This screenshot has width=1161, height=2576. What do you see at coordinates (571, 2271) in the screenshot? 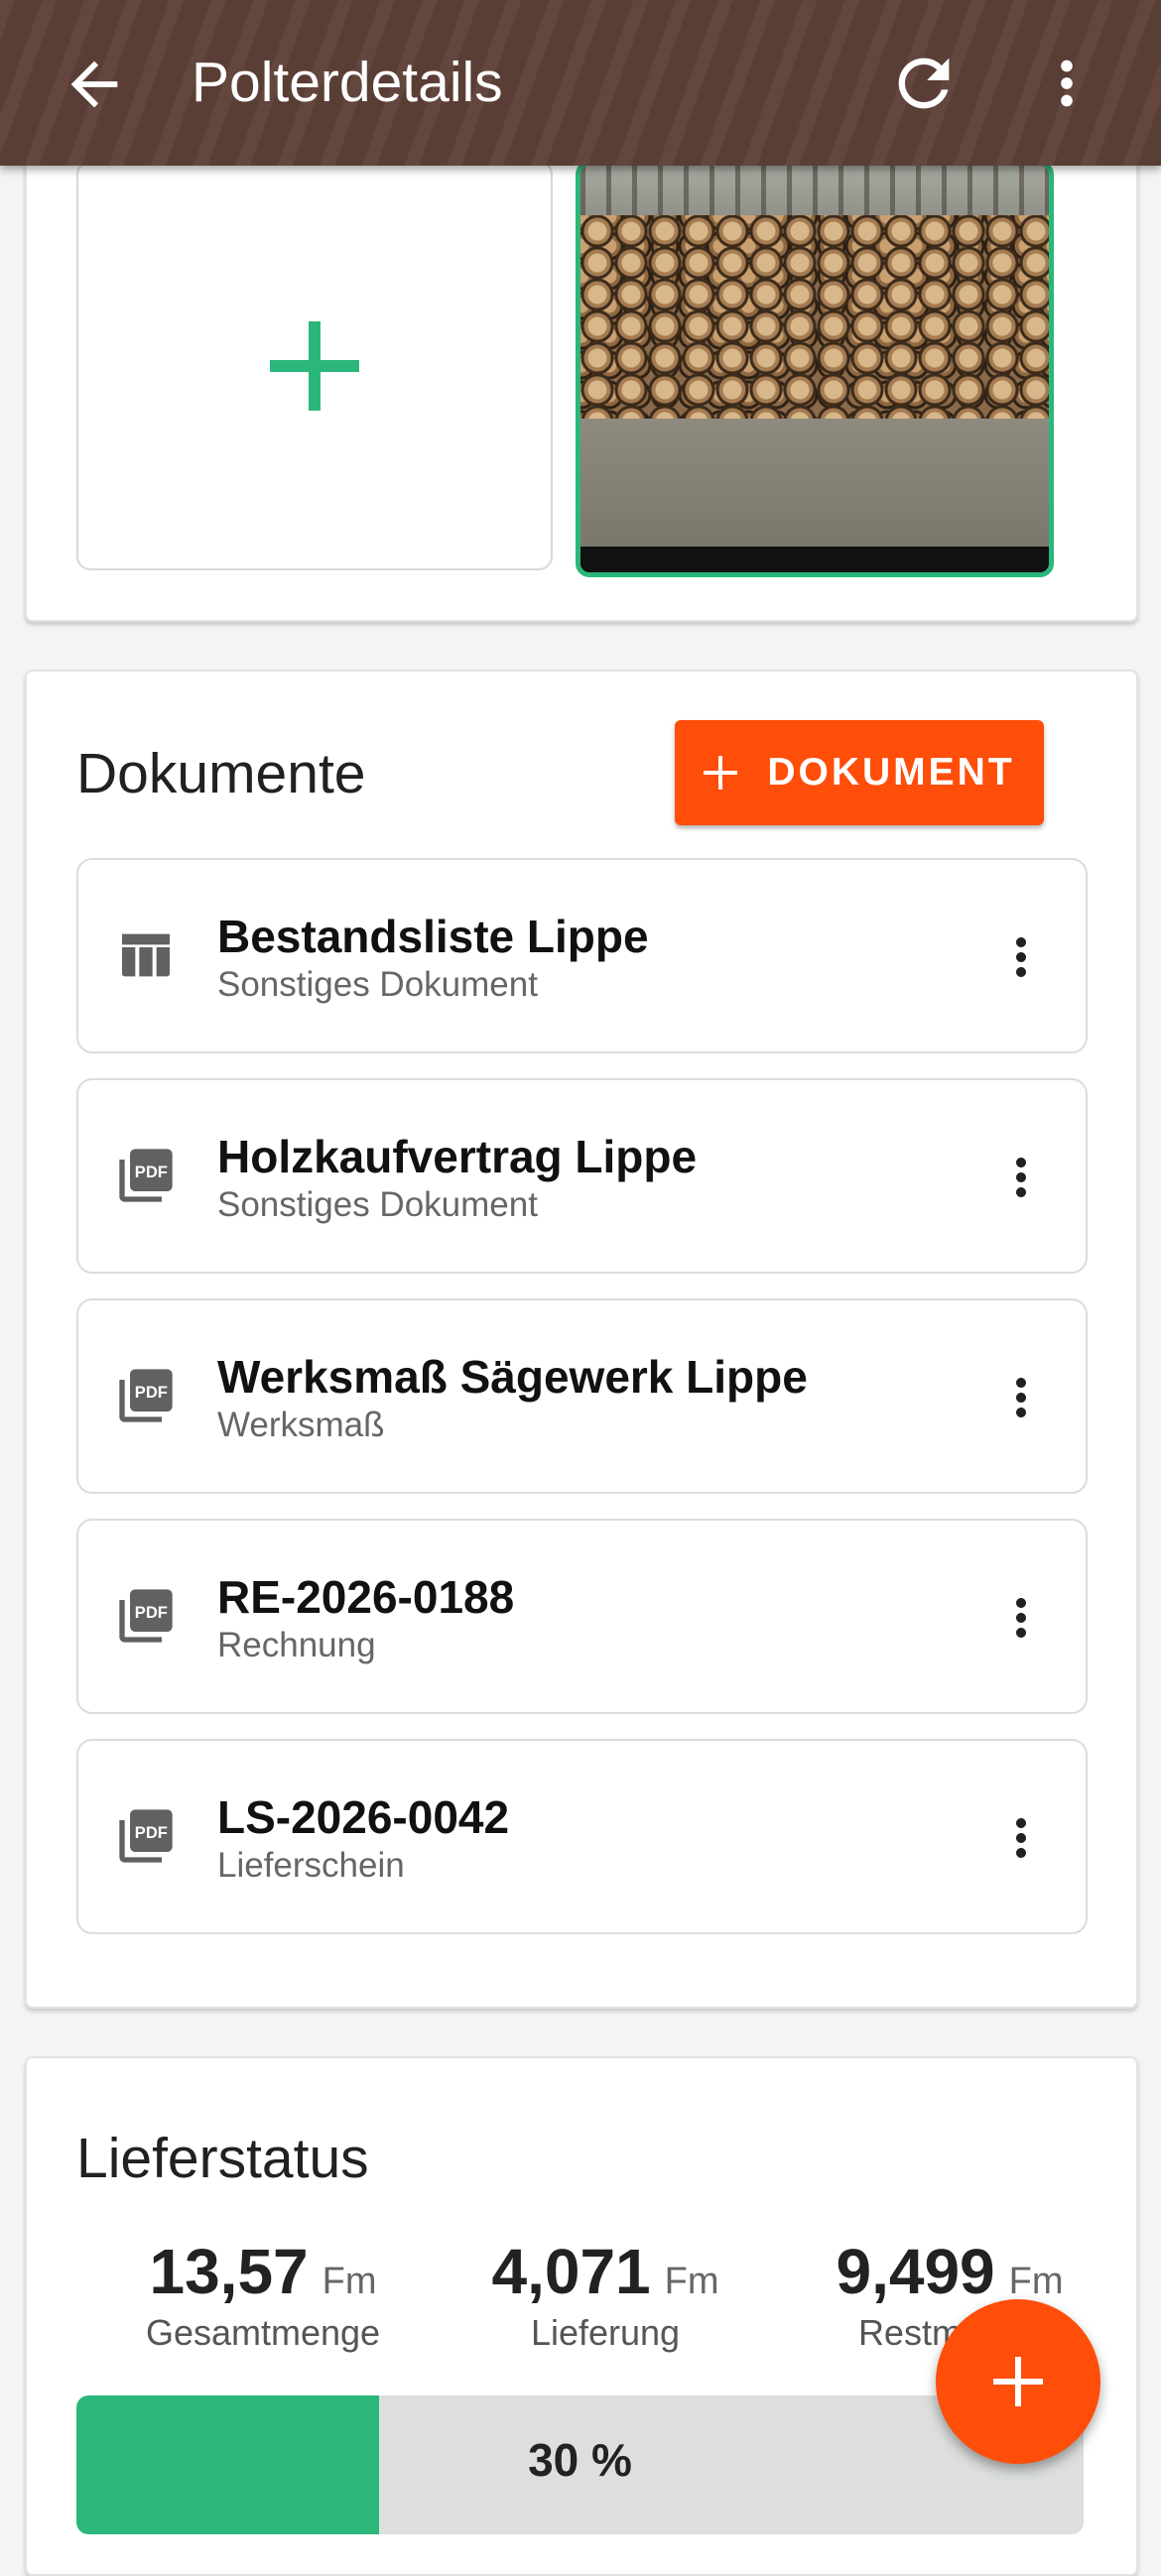
I see `delivered-amount-value: 4,071` at bounding box center [571, 2271].